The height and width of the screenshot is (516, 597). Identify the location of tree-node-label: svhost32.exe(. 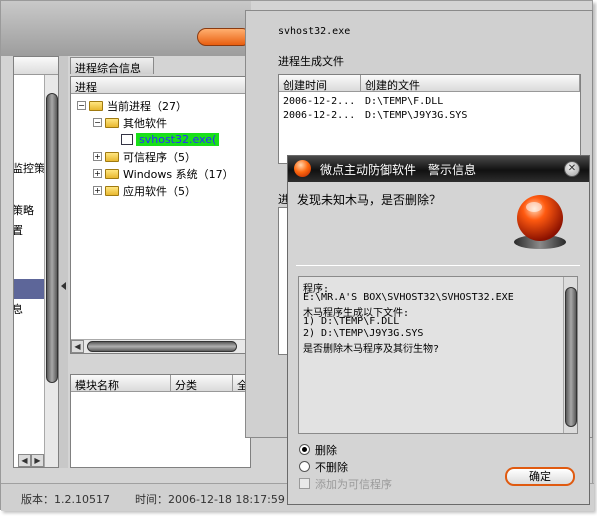
(178, 139).